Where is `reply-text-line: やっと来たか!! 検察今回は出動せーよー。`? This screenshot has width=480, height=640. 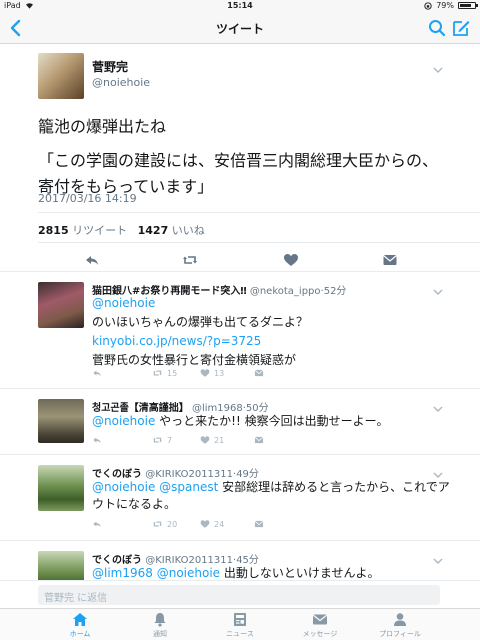
reply-text-line: やっと来たか!! 検察今回は出動せーよー。 is located at coordinates (272, 421).